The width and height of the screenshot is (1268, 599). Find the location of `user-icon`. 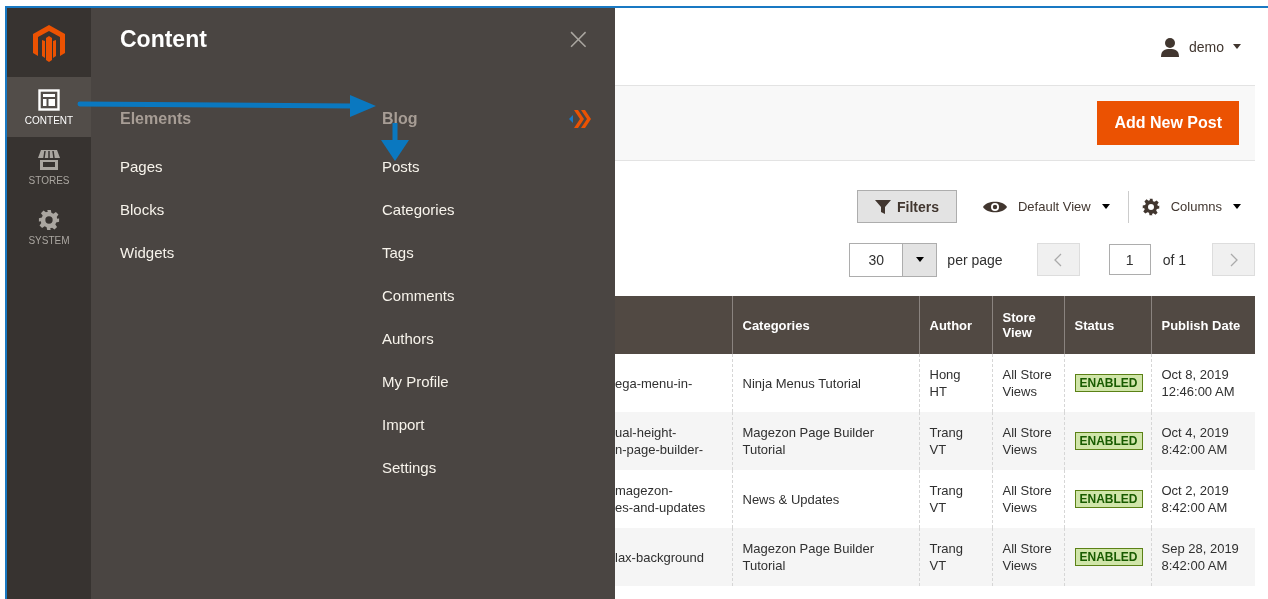

user-icon is located at coordinates (1169, 46).